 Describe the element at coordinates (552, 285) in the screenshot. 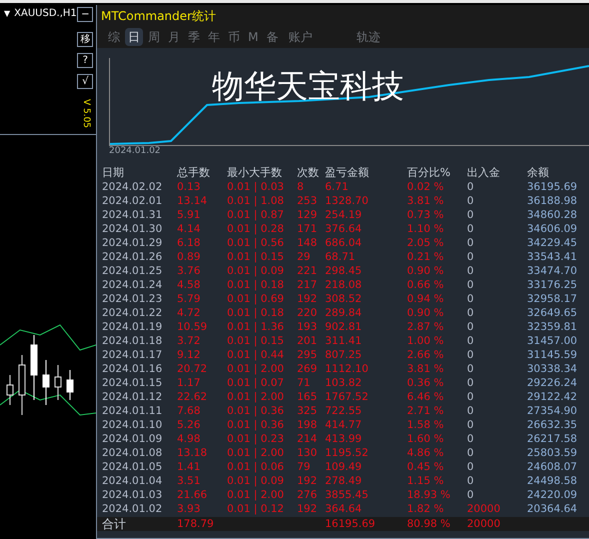

I see `table-cell-text: 33176.25` at that location.